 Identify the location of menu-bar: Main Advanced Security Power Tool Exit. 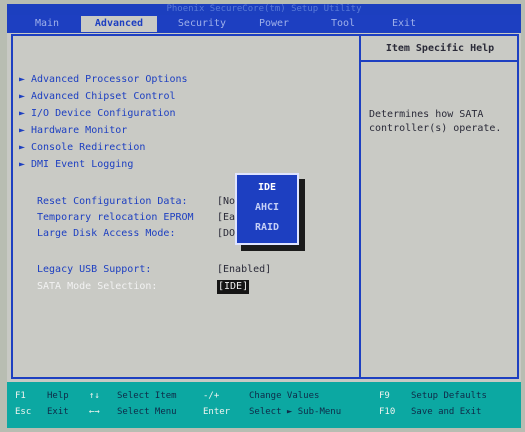
(264, 24).